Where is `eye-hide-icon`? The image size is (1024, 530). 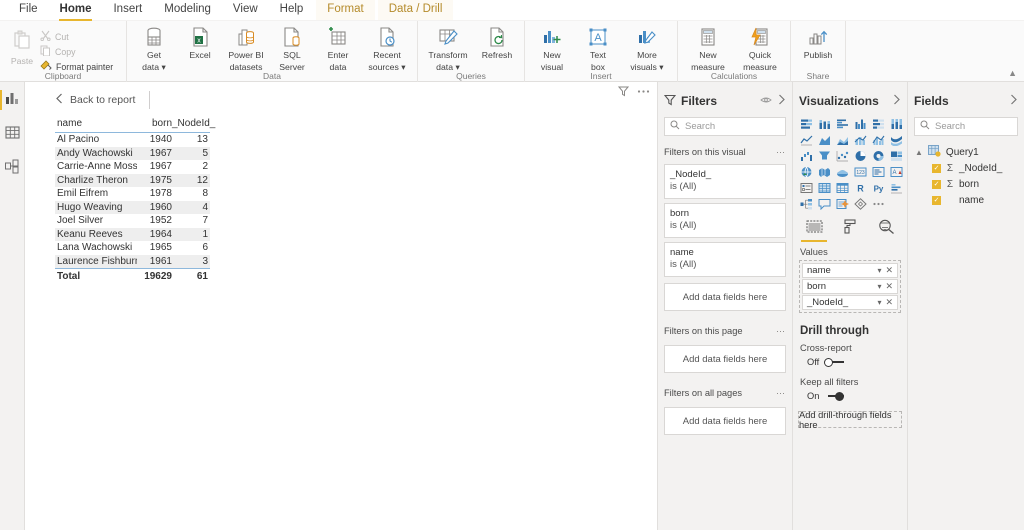 eye-hide-icon is located at coordinates (766, 101).